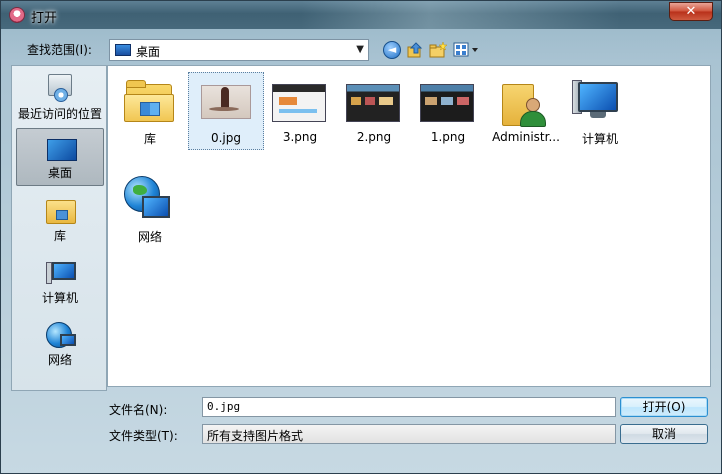 The image size is (722, 474). I want to click on up-folder-button, so click(415, 50).